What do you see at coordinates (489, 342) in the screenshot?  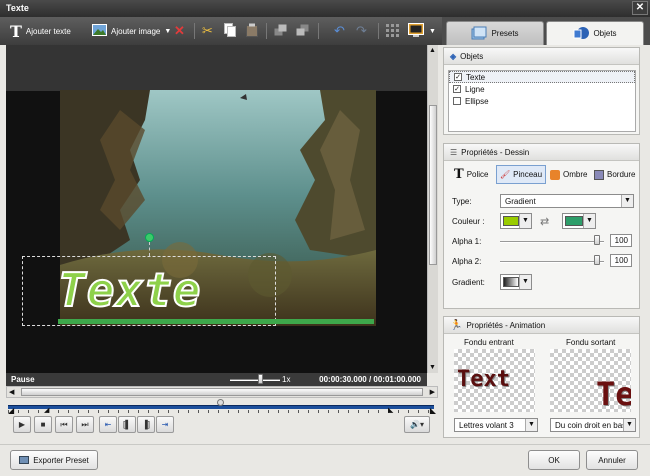 I see `fade-in-label: Fondu entrant` at bounding box center [489, 342].